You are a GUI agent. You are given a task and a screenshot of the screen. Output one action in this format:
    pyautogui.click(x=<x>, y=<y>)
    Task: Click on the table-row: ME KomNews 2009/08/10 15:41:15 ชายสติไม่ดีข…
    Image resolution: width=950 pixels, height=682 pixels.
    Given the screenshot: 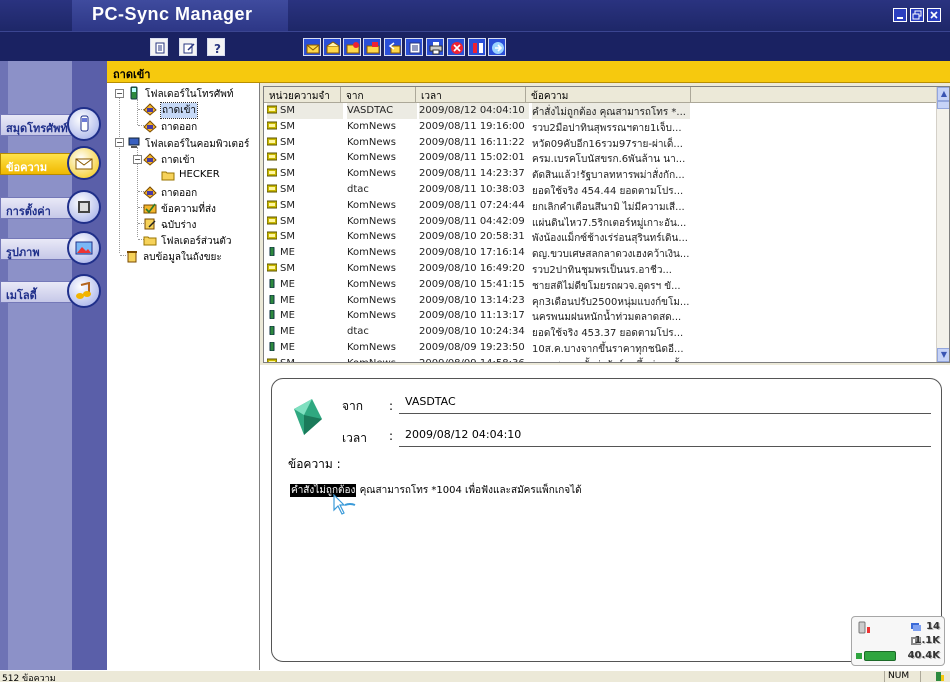 What is the action you would take?
    pyautogui.click(x=600, y=285)
    